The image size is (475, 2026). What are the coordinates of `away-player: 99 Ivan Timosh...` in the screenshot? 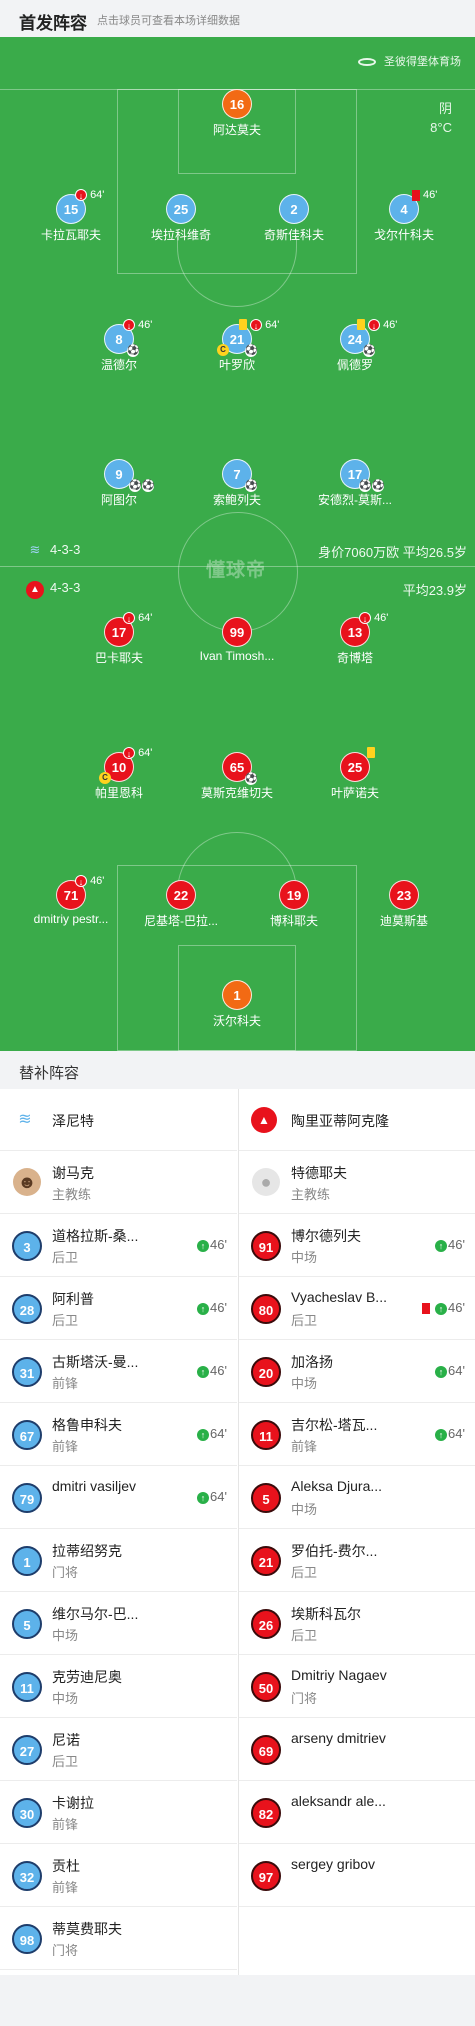 It's located at (237, 640).